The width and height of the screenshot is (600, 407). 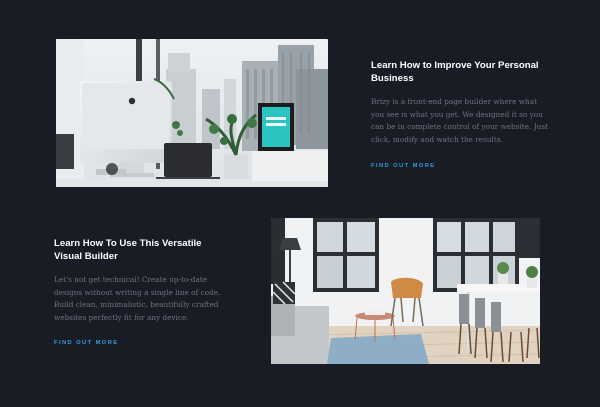 I want to click on feature-1-cta-link: FIND OUT MORE, so click(x=403, y=166).